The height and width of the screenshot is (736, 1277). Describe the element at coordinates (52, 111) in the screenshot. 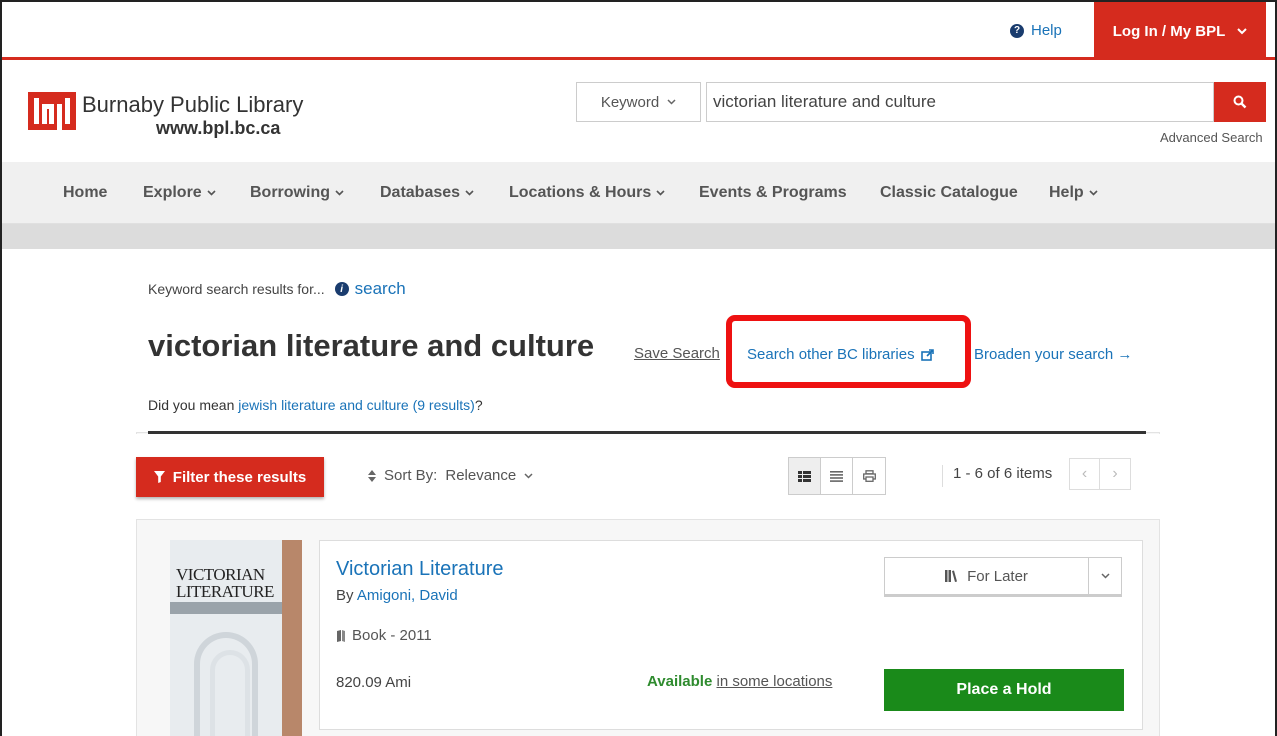

I see `bpl-logo-icon` at that location.